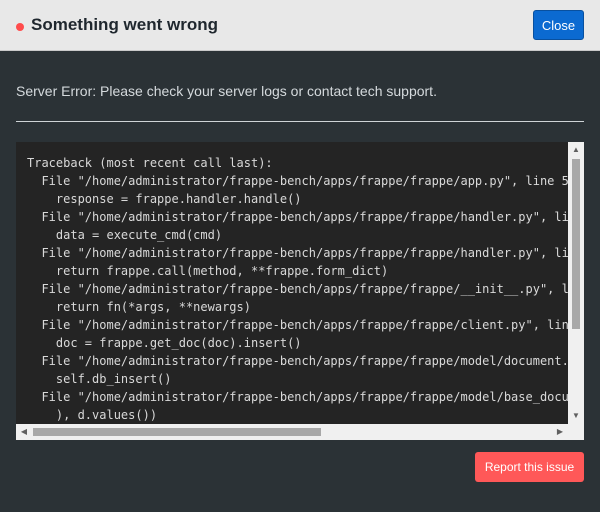  What do you see at coordinates (576, 244) in the screenshot?
I see `vertical-scroll-thumb` at bounding box center [576, 244].